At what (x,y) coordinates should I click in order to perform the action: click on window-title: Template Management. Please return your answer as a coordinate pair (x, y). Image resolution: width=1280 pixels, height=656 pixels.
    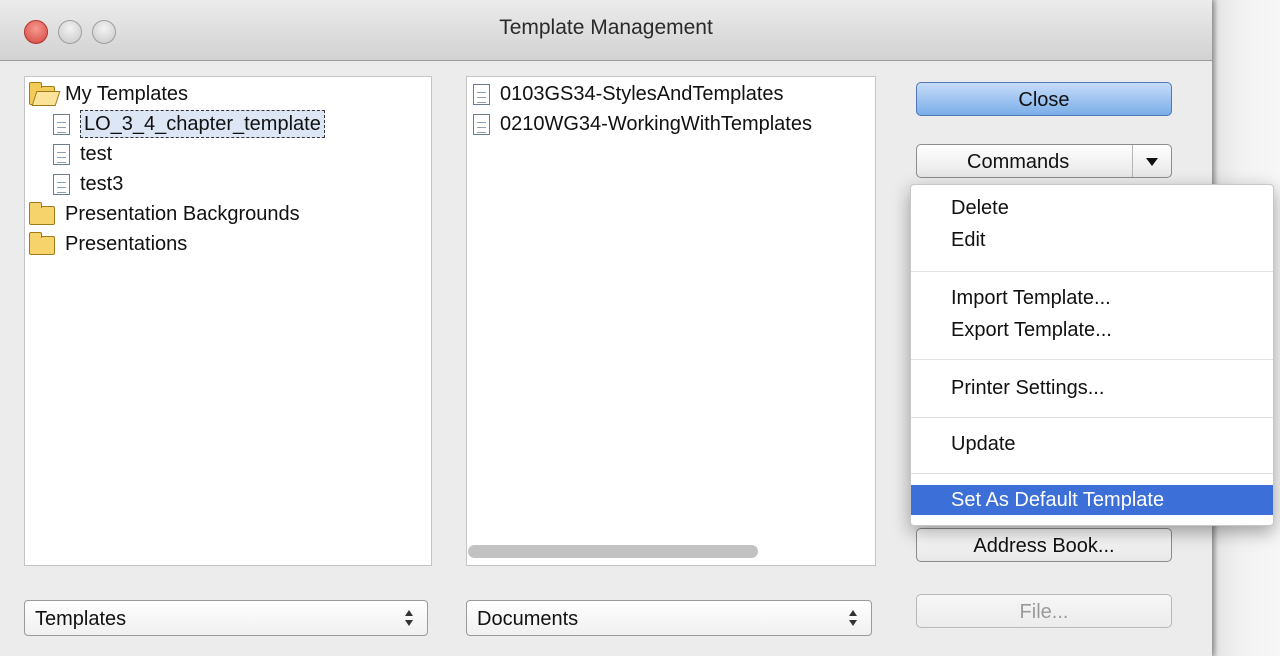
    Looking at the image, I should click on (606, 27).